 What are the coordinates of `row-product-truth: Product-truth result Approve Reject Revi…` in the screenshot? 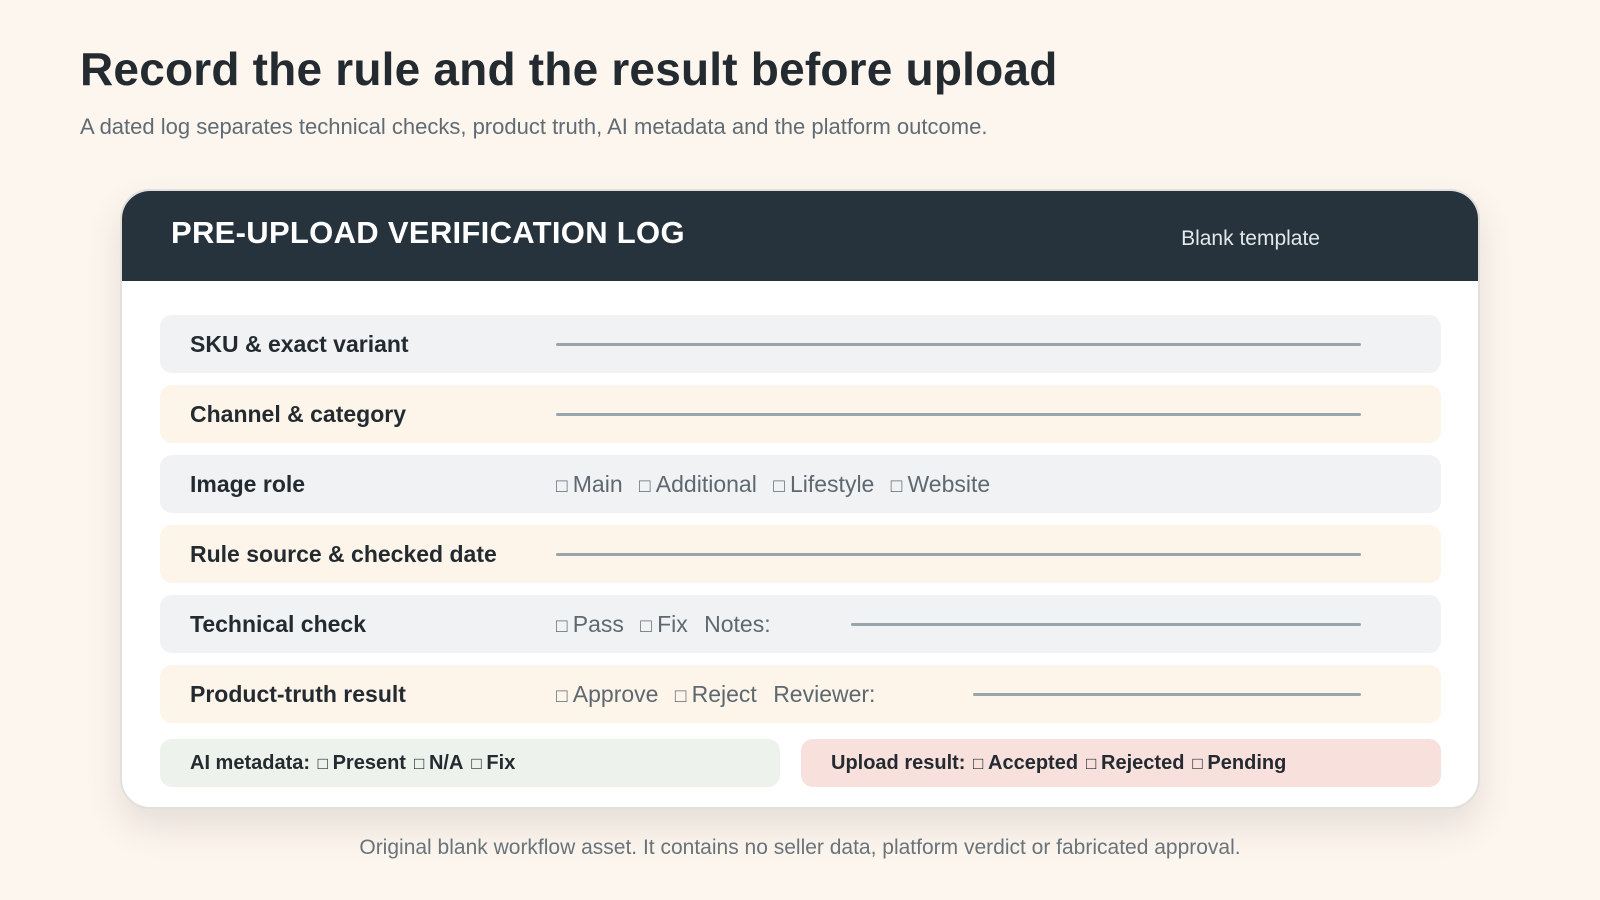 It's located at (800, 694).